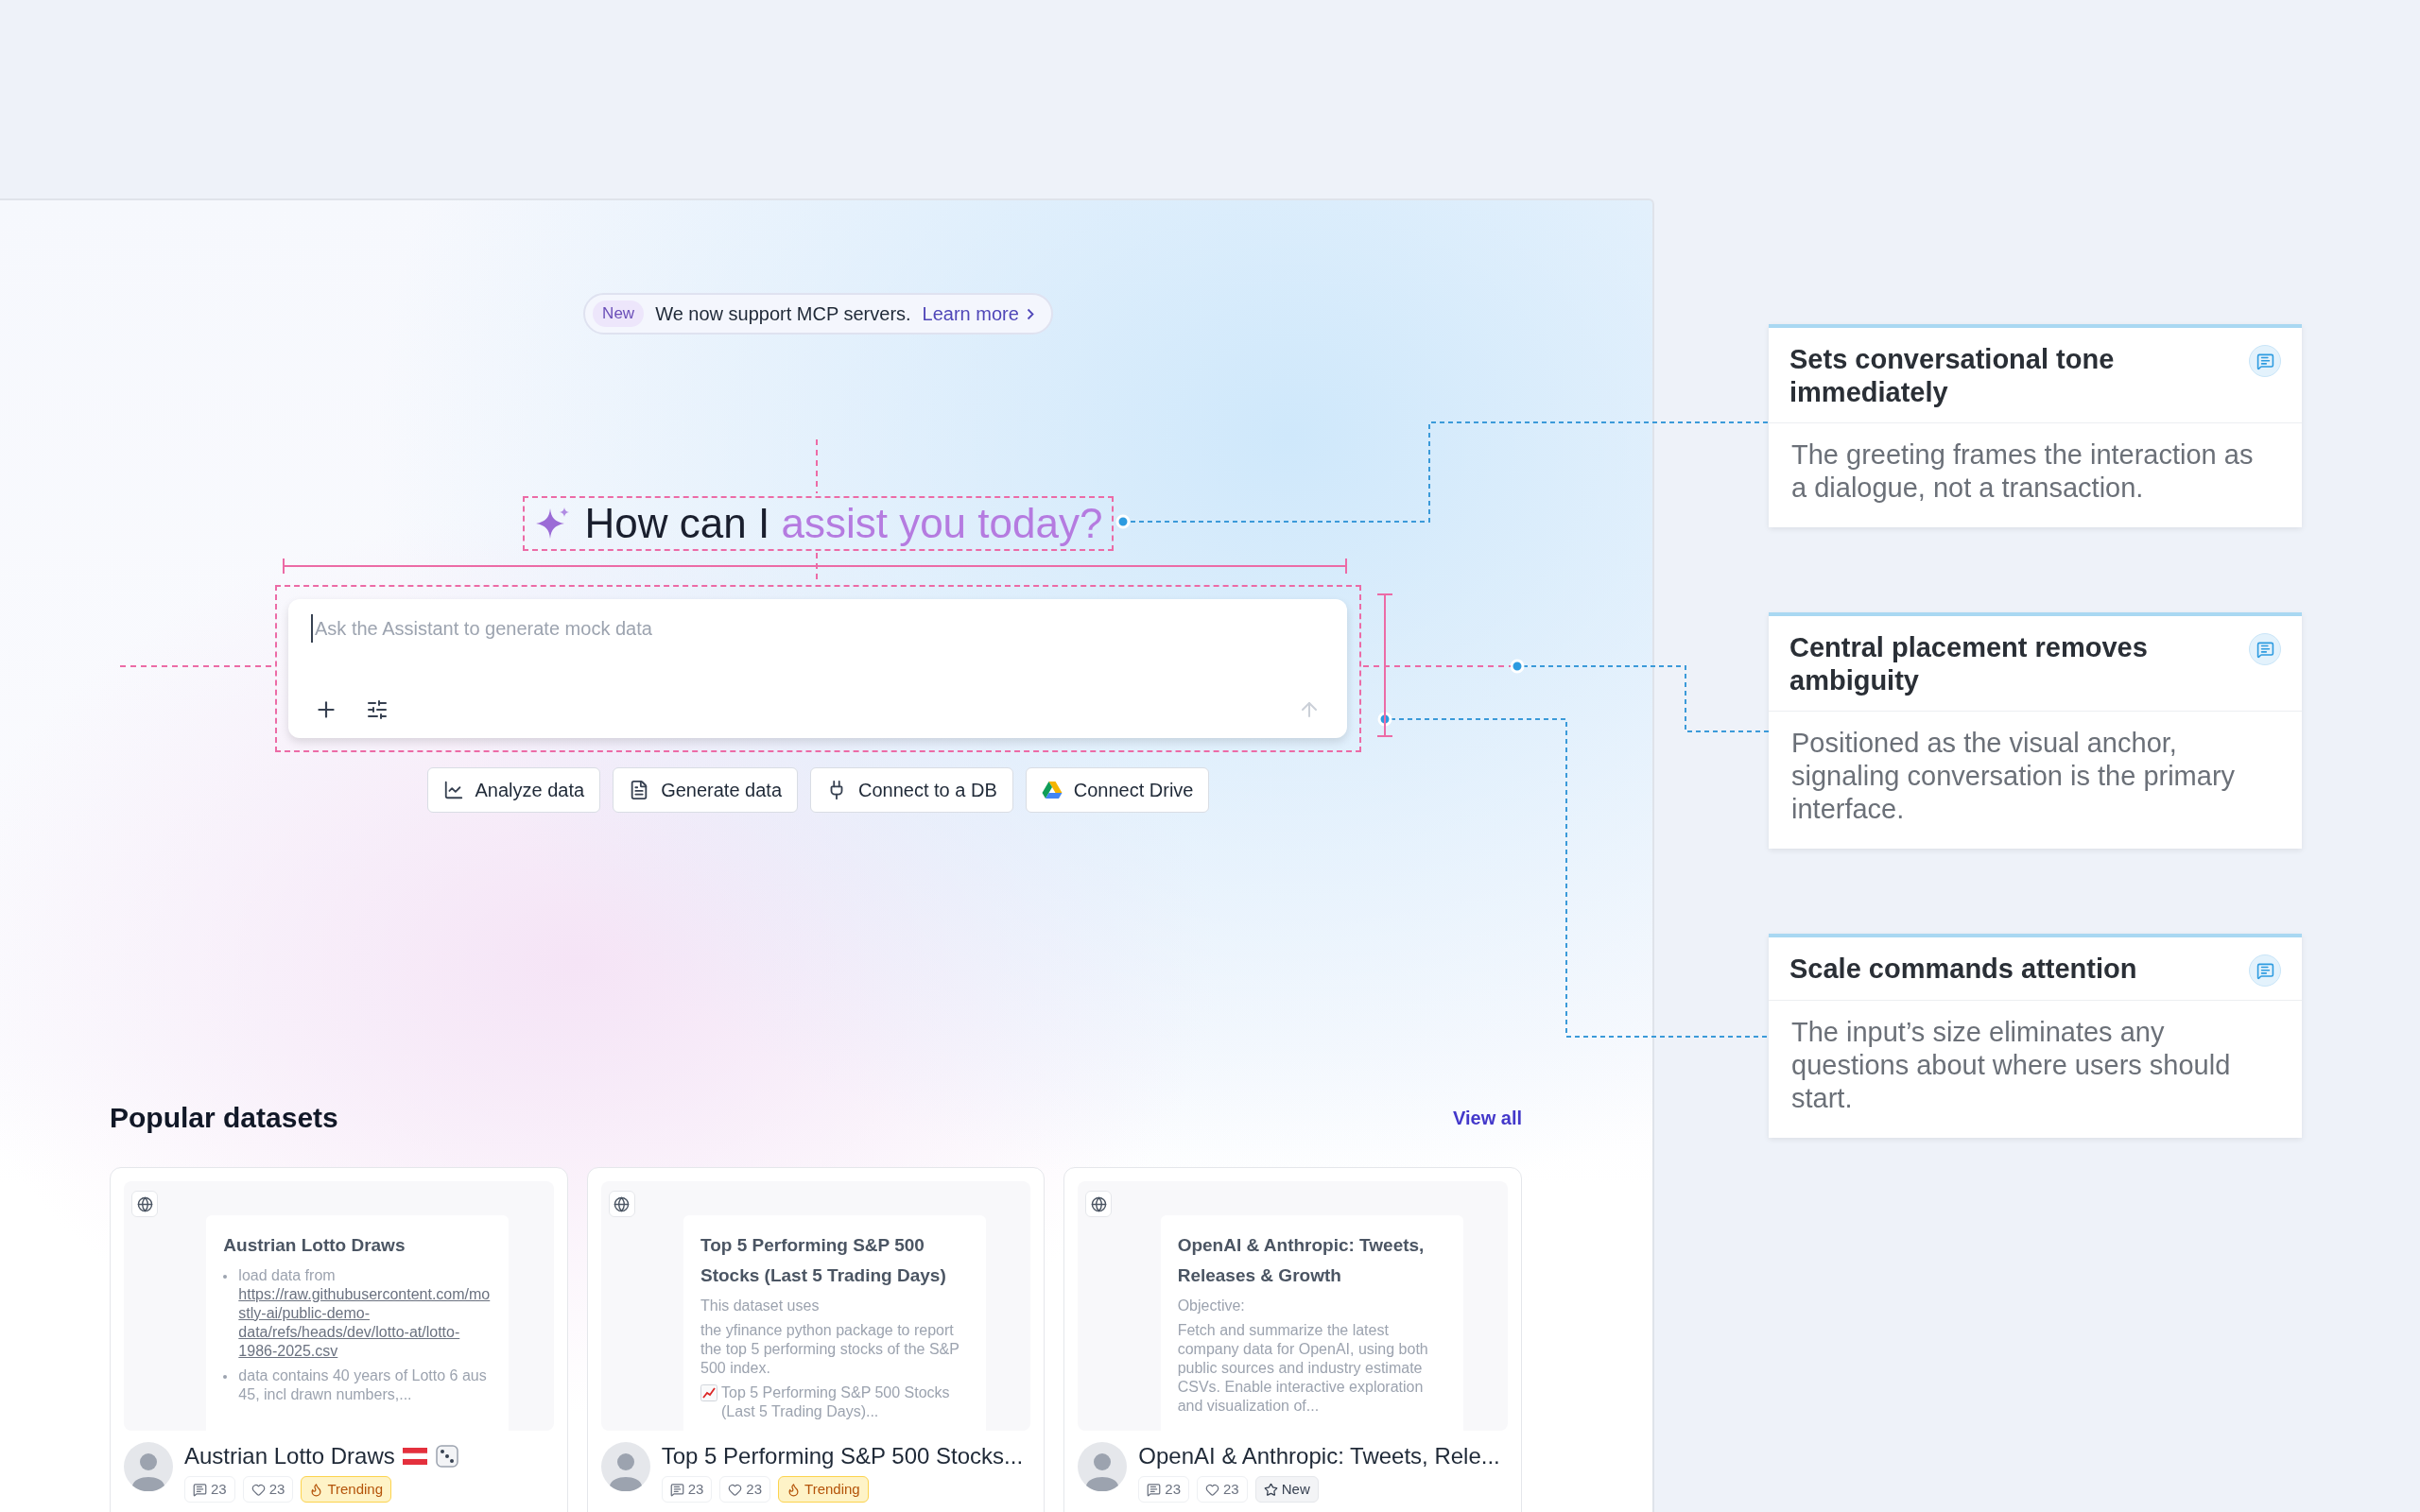  Describe the element at coordinates (978, 314) in the screenshot. I see `learn-more-link: Learn more` at that location.